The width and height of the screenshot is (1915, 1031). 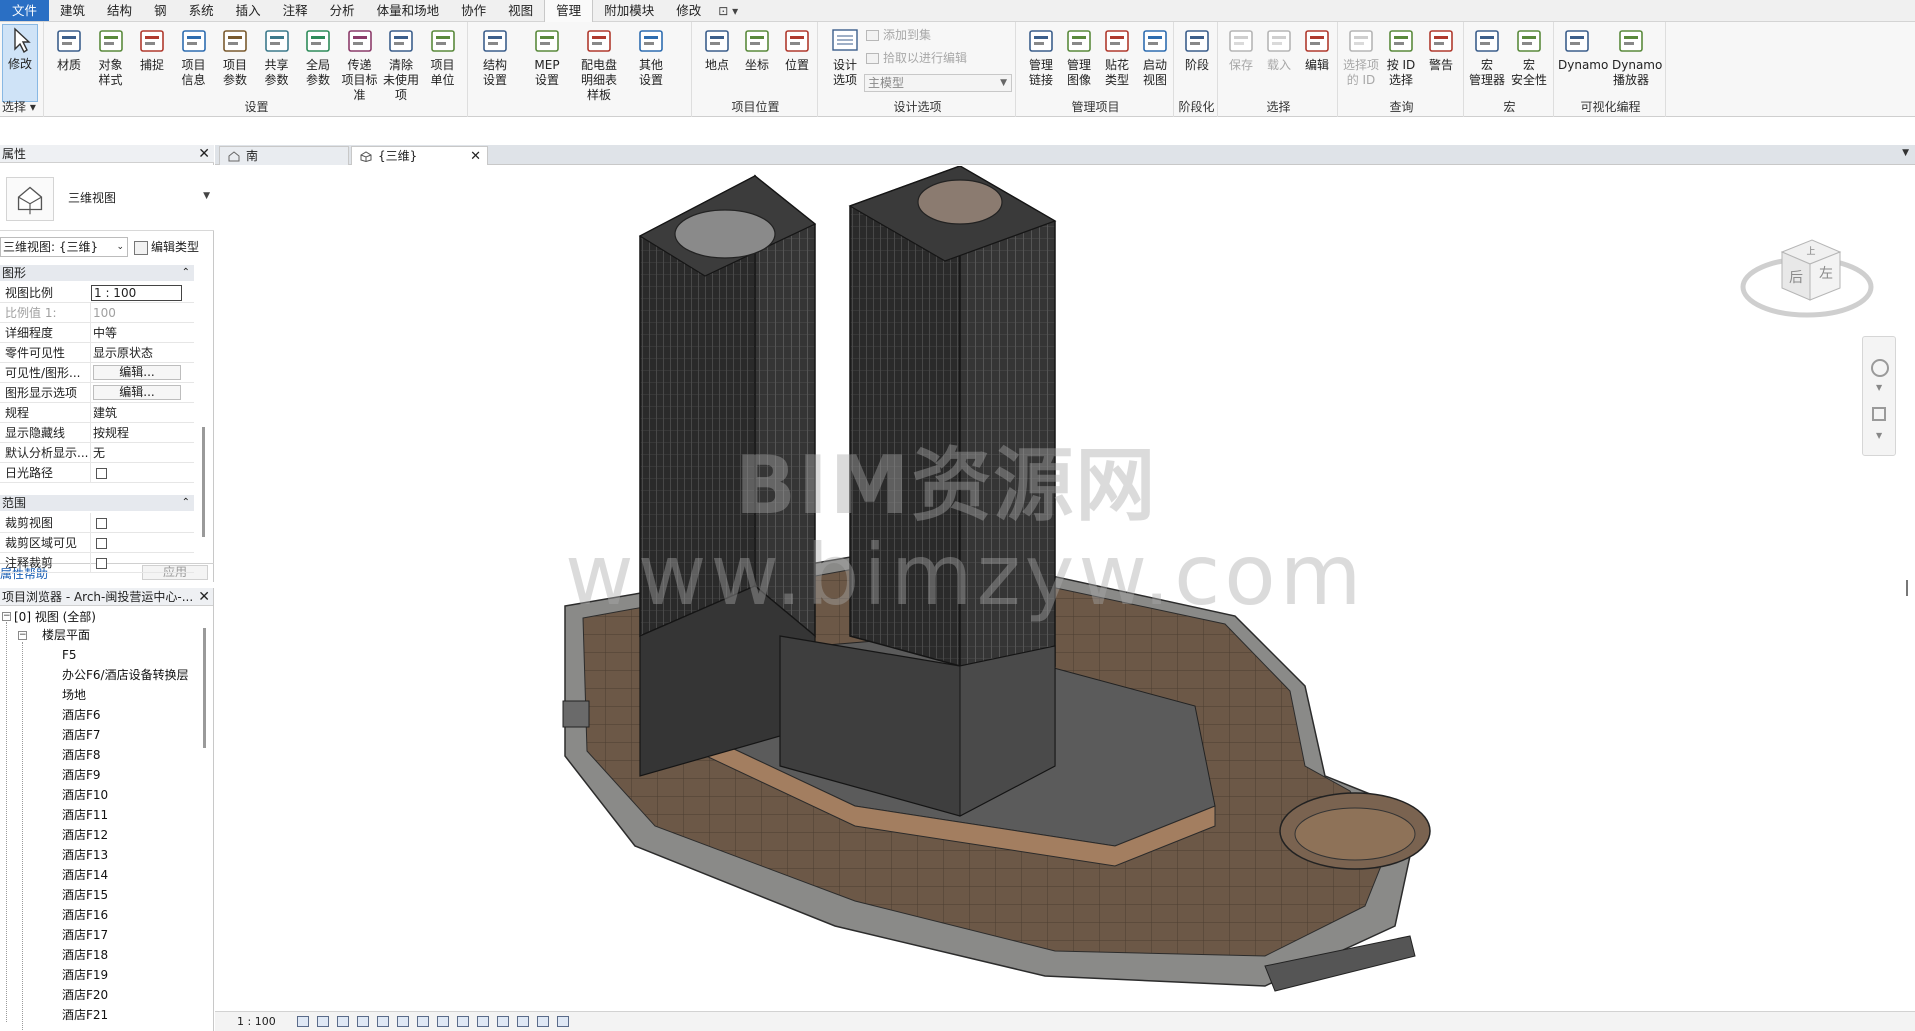 I want to click on tree-item-floor-plan: 酒店F17, so click(x=85, y=935).